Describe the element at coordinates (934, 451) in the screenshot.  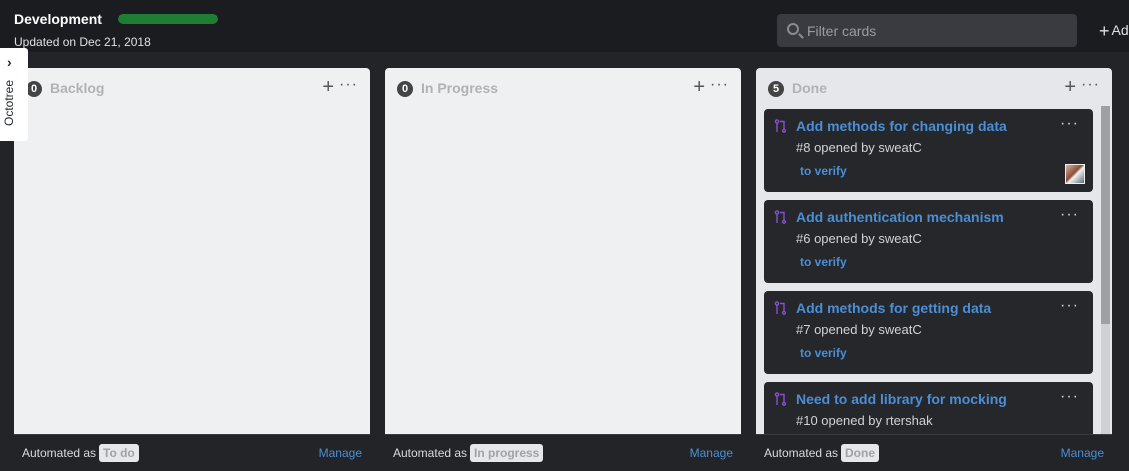
I see `column-footer: Automated as Done Manage` at that location.